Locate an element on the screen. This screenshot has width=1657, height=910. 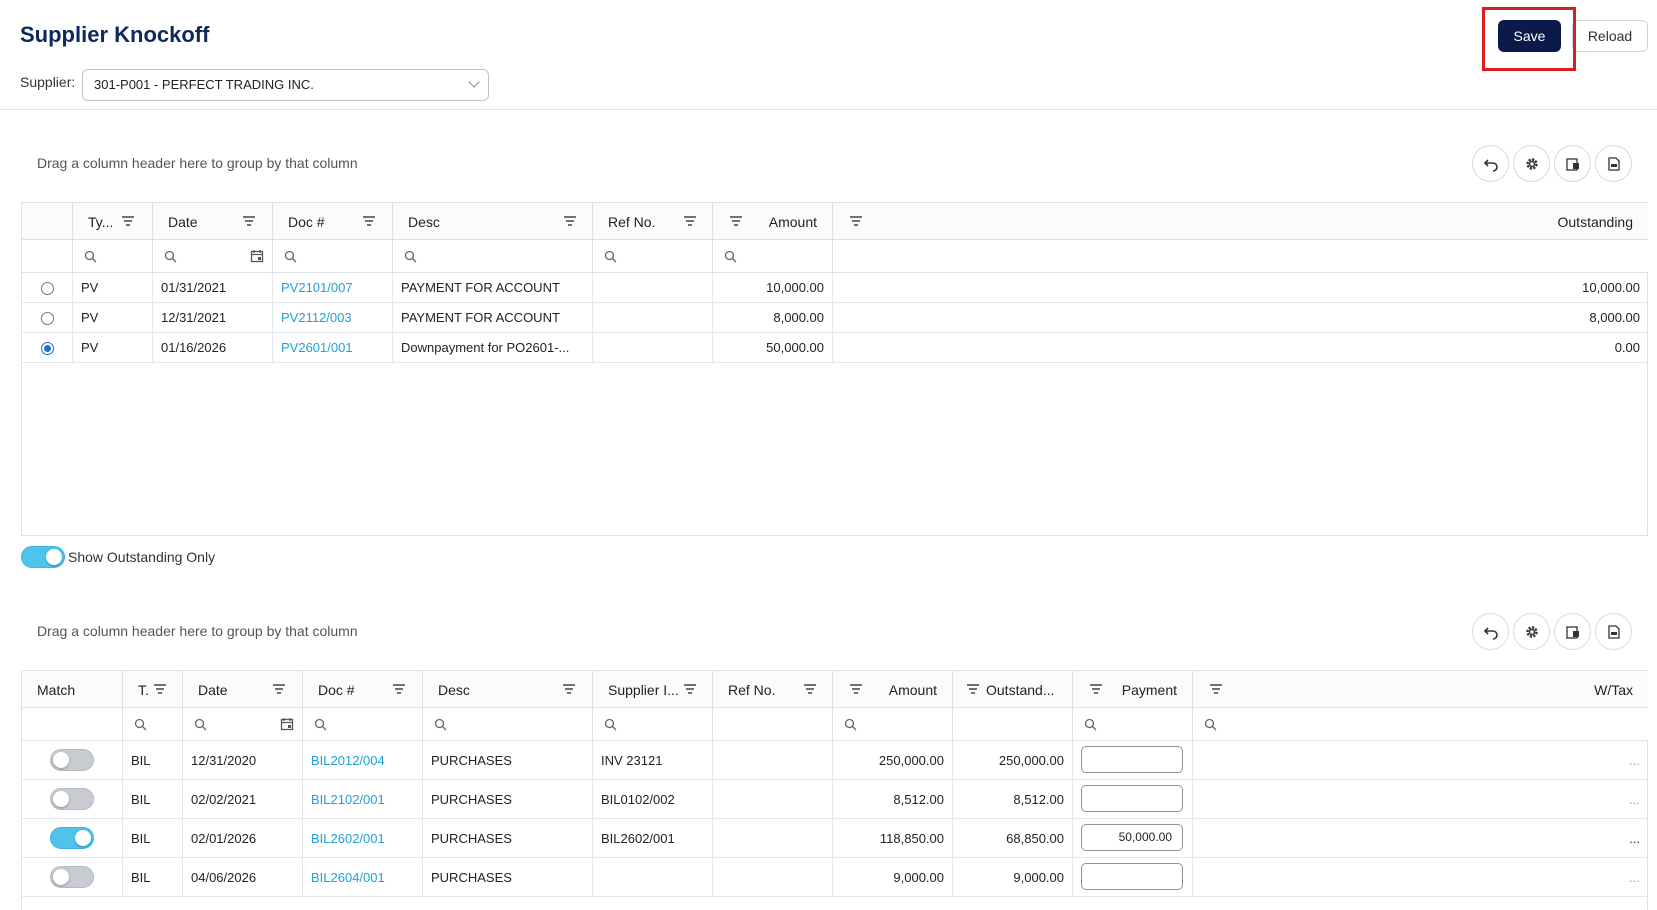
column-header-outstanding: Outstanding is located at coordinates (1240, 221).